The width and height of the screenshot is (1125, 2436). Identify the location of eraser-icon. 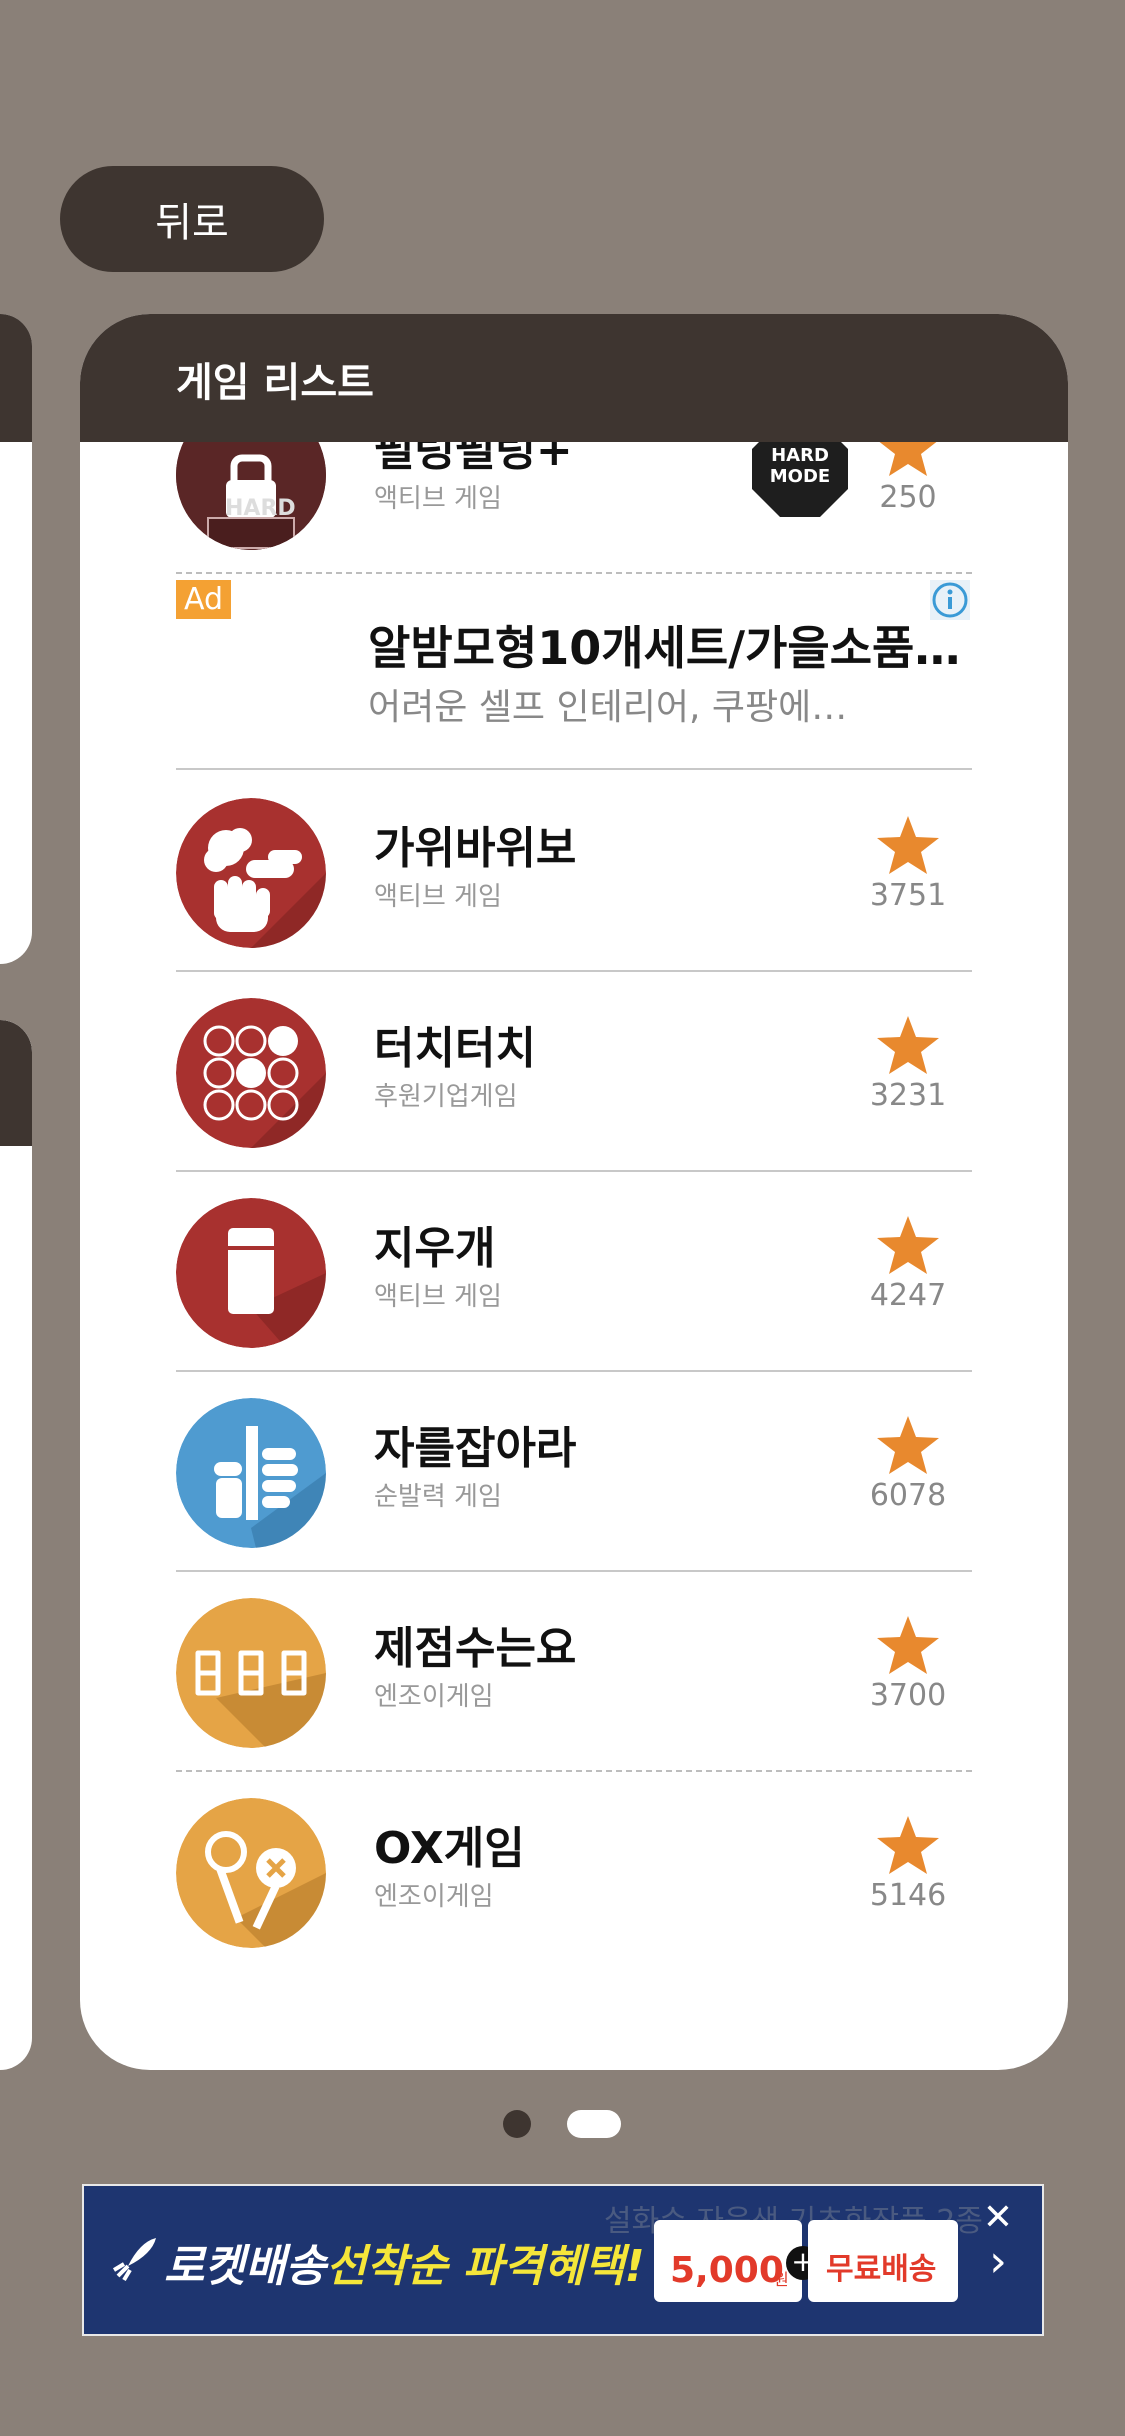
(251, 1273).